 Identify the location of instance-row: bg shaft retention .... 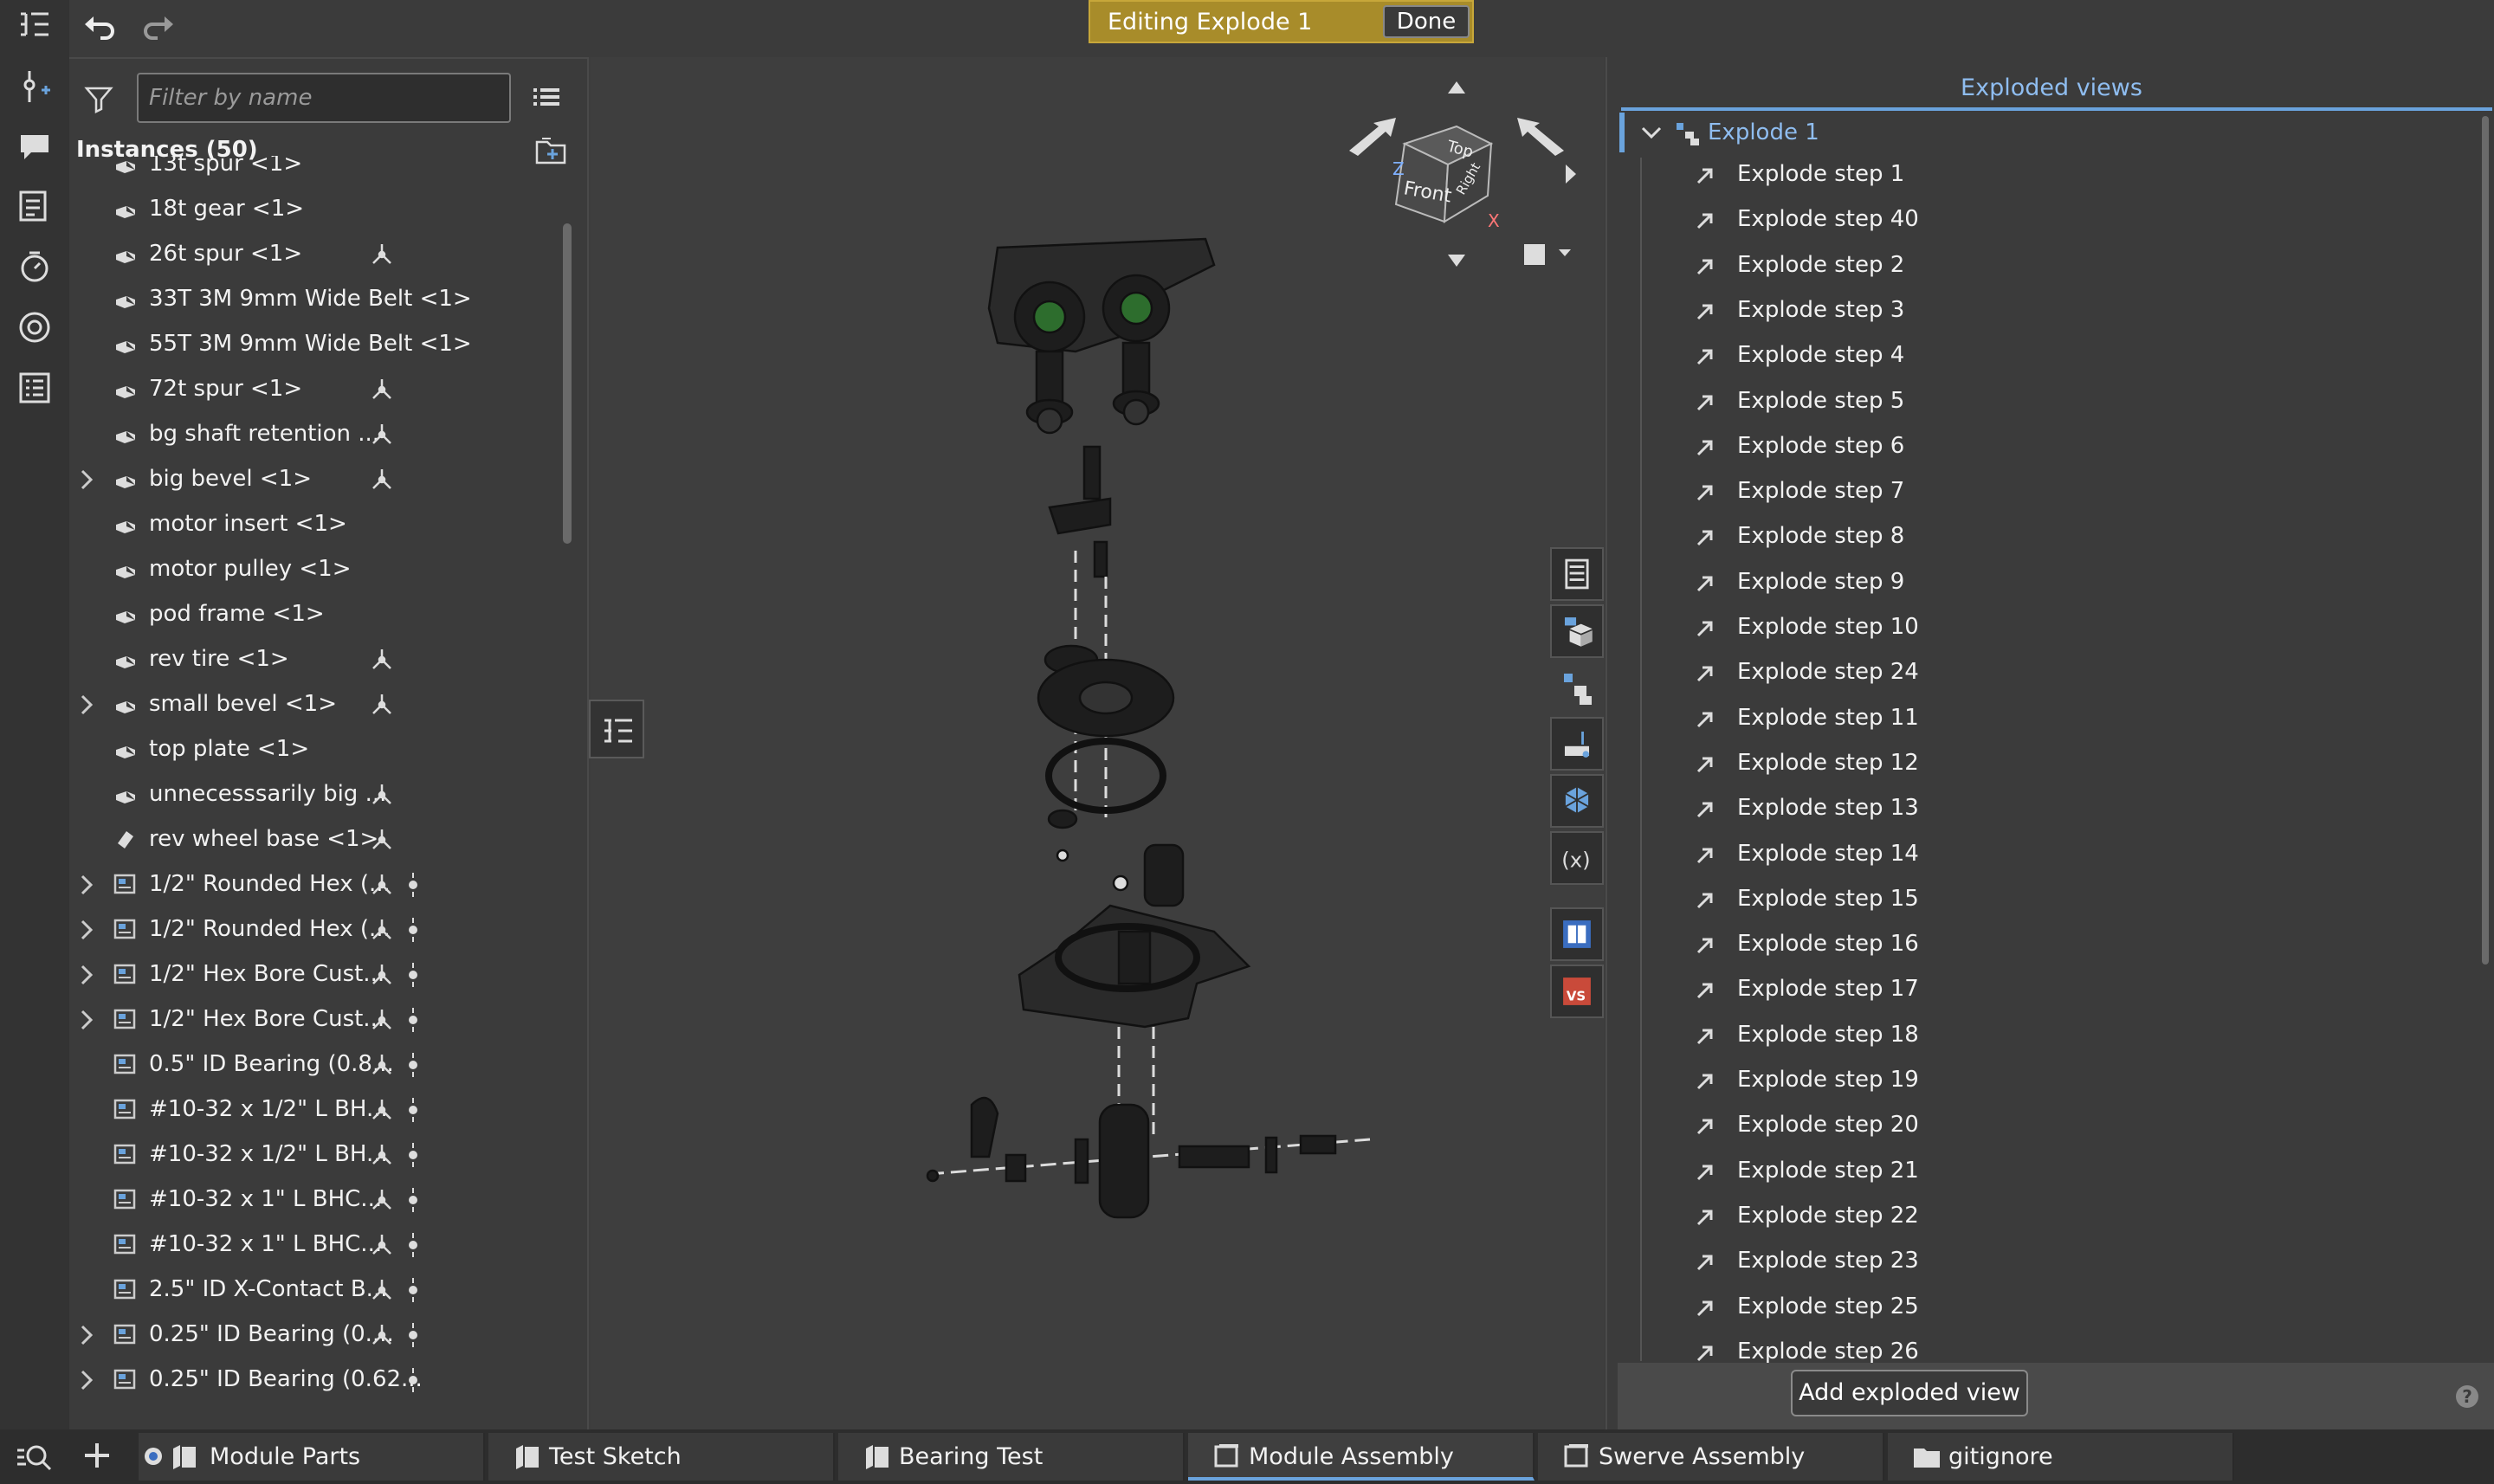
(311, 434).